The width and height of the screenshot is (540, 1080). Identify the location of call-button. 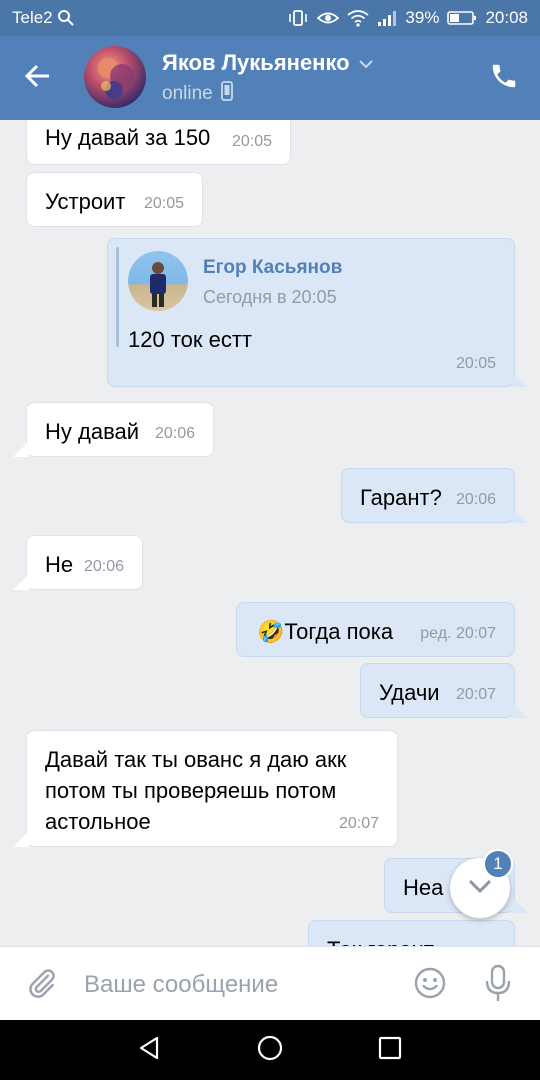
(504, 78).